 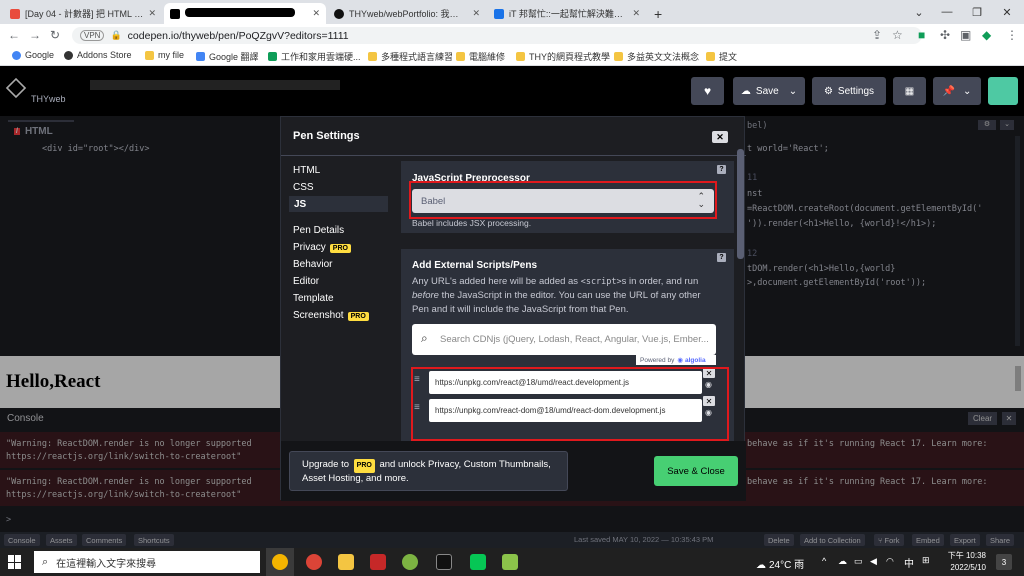 I want to click on layout-button: ▦, so click(x=909, y=91).